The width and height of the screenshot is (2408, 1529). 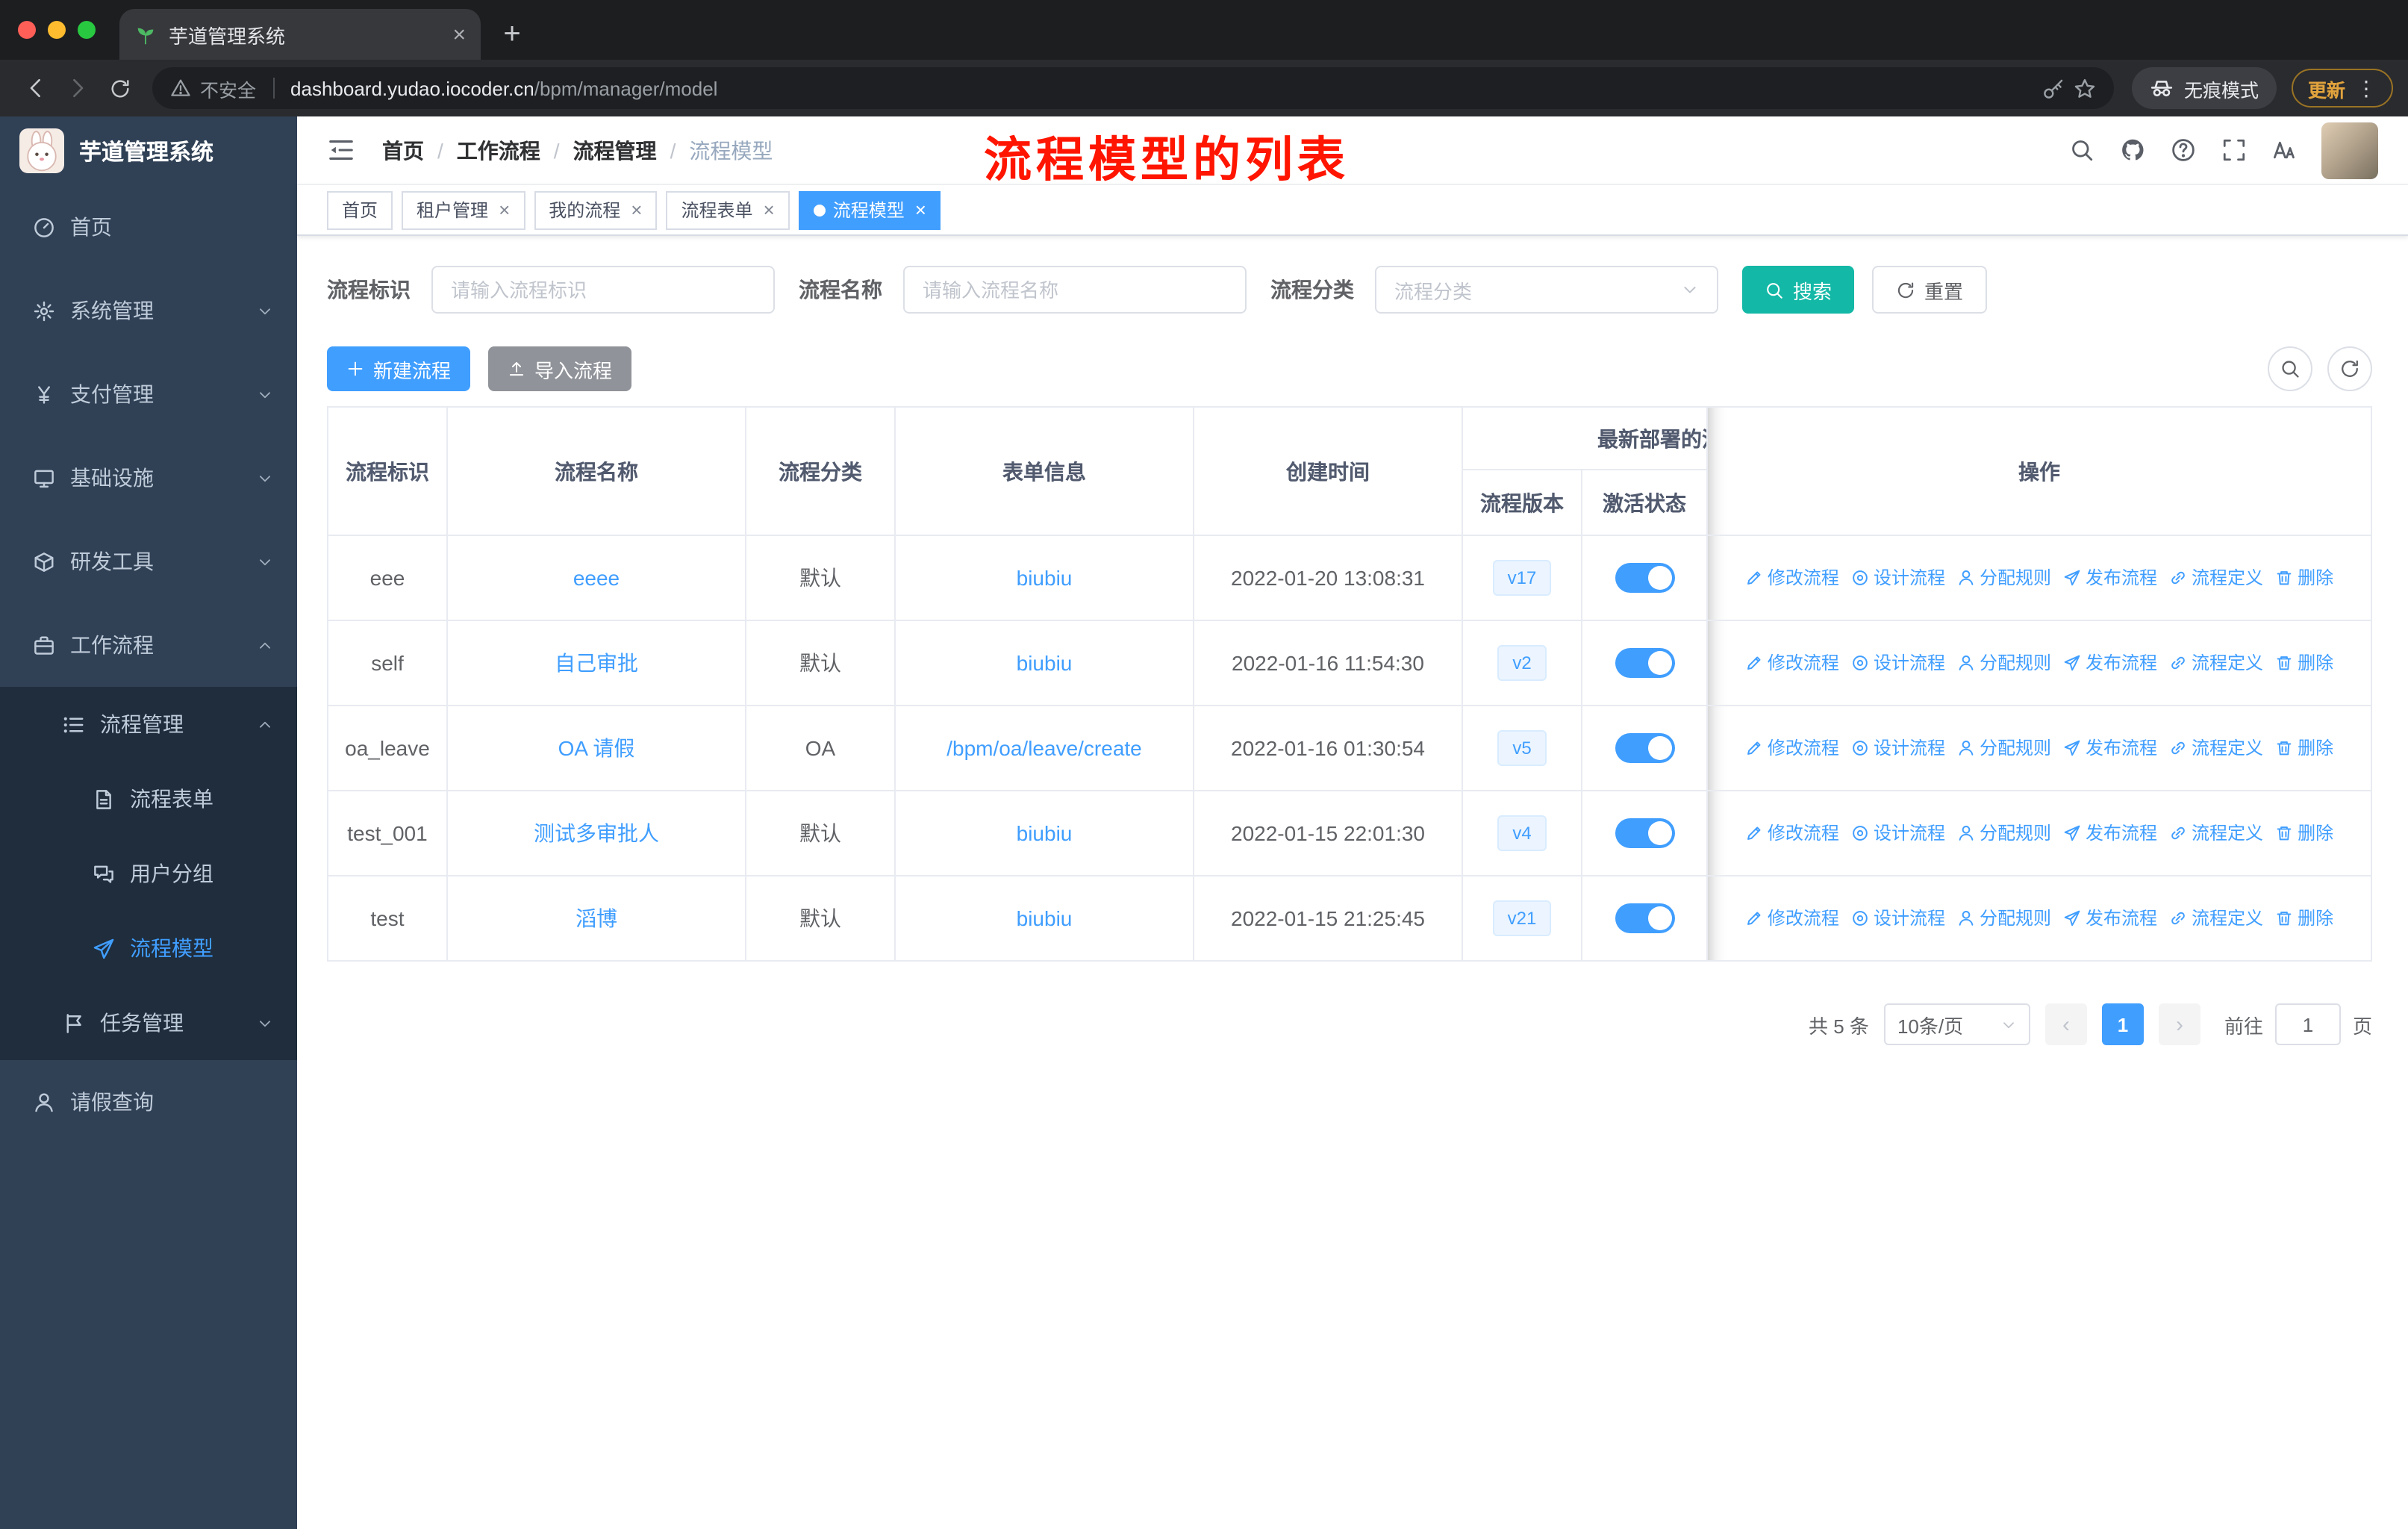 What do you see at coordinates (615, 150) in the screenshot?
I see `breadcrumb-item: 流程管理` at bounding box center [615, 150].